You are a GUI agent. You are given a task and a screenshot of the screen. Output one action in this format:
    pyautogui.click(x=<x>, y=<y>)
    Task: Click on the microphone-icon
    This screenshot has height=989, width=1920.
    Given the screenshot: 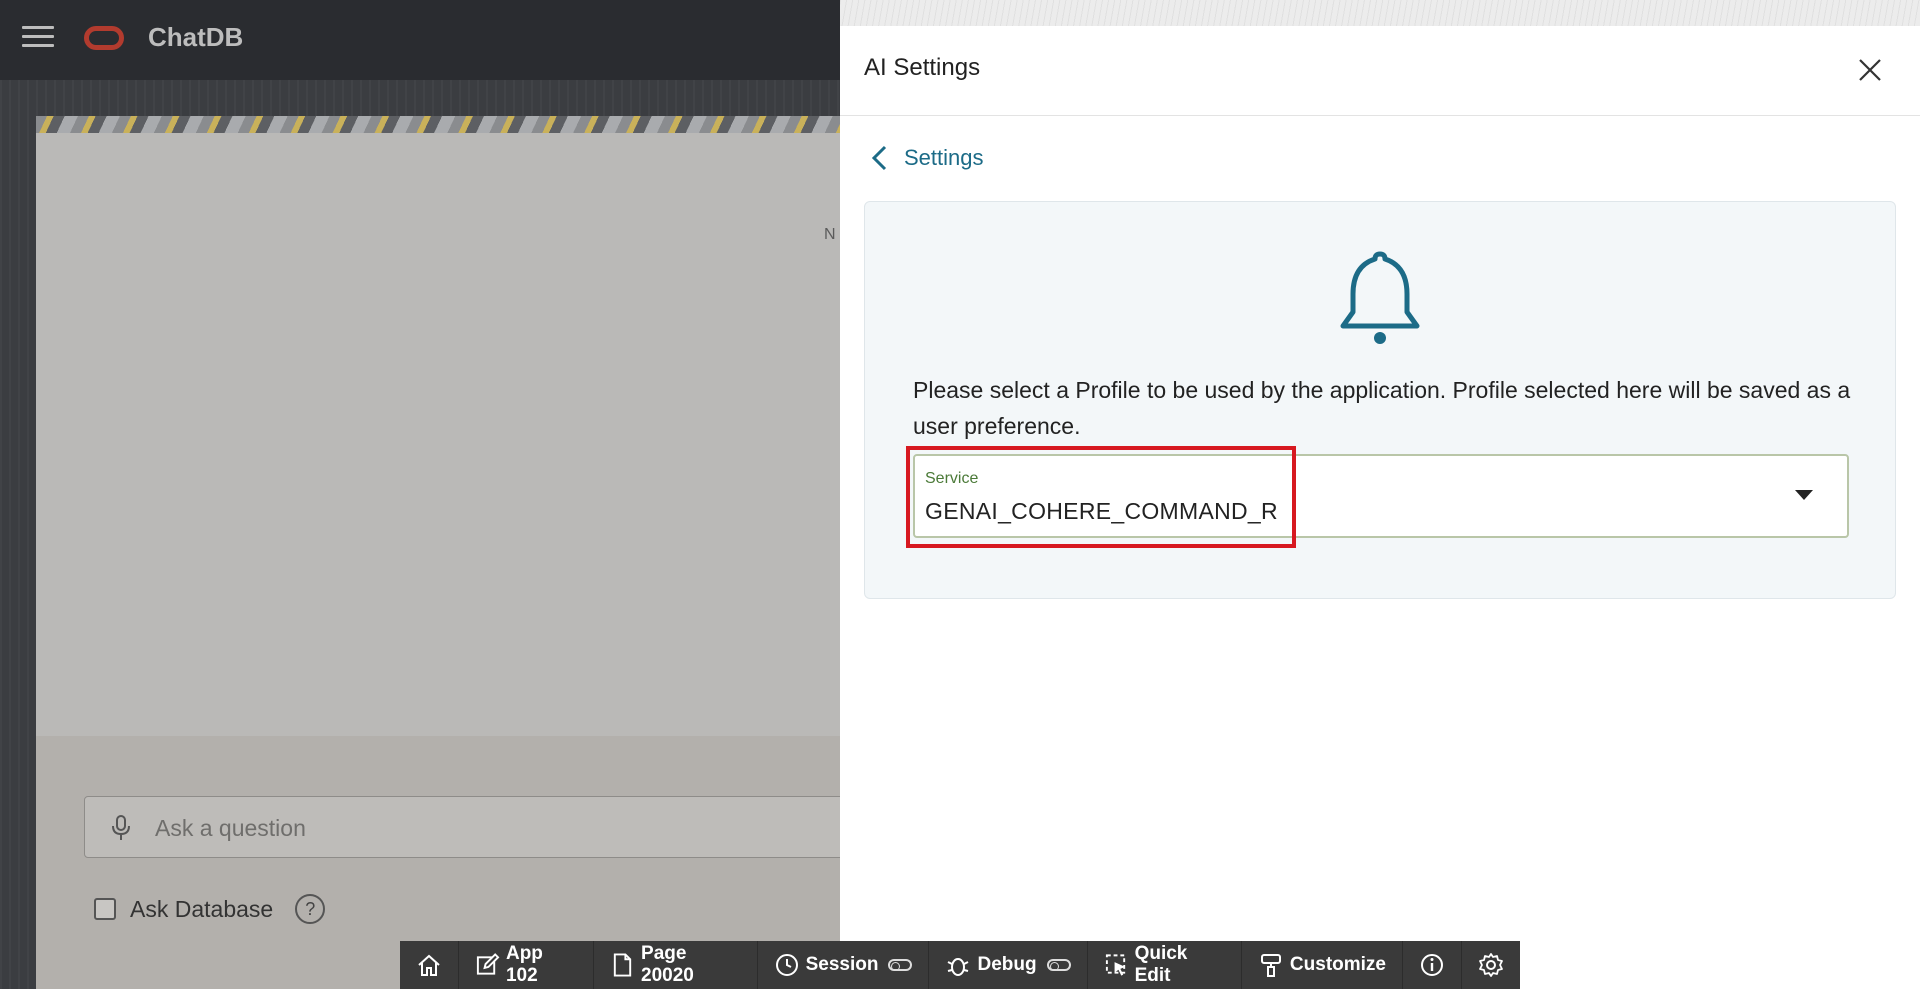 What is the action you would take?
    pyautogui.click(x=121, y=828)
    